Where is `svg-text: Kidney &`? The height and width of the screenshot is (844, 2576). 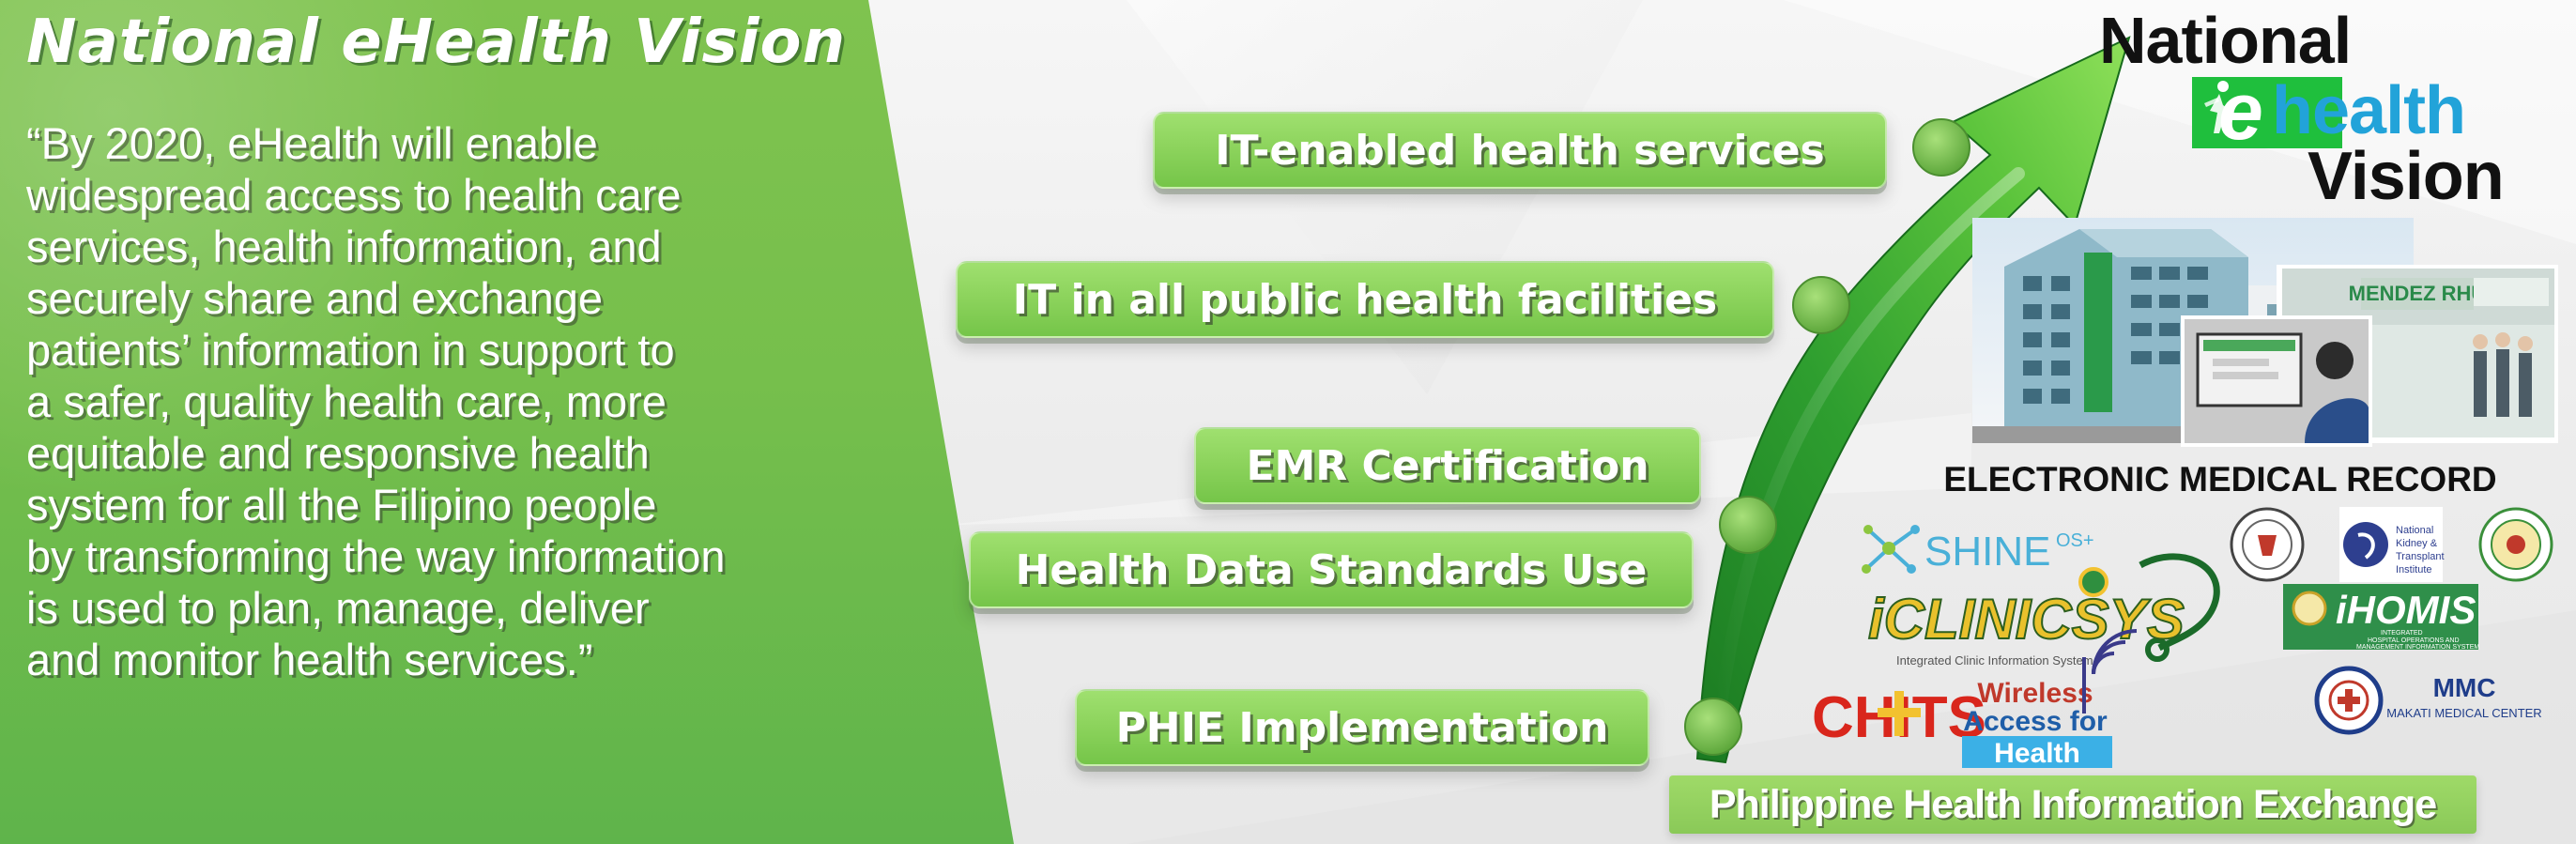
svg-text: Kidney & is located at coordinates (2417, 543).